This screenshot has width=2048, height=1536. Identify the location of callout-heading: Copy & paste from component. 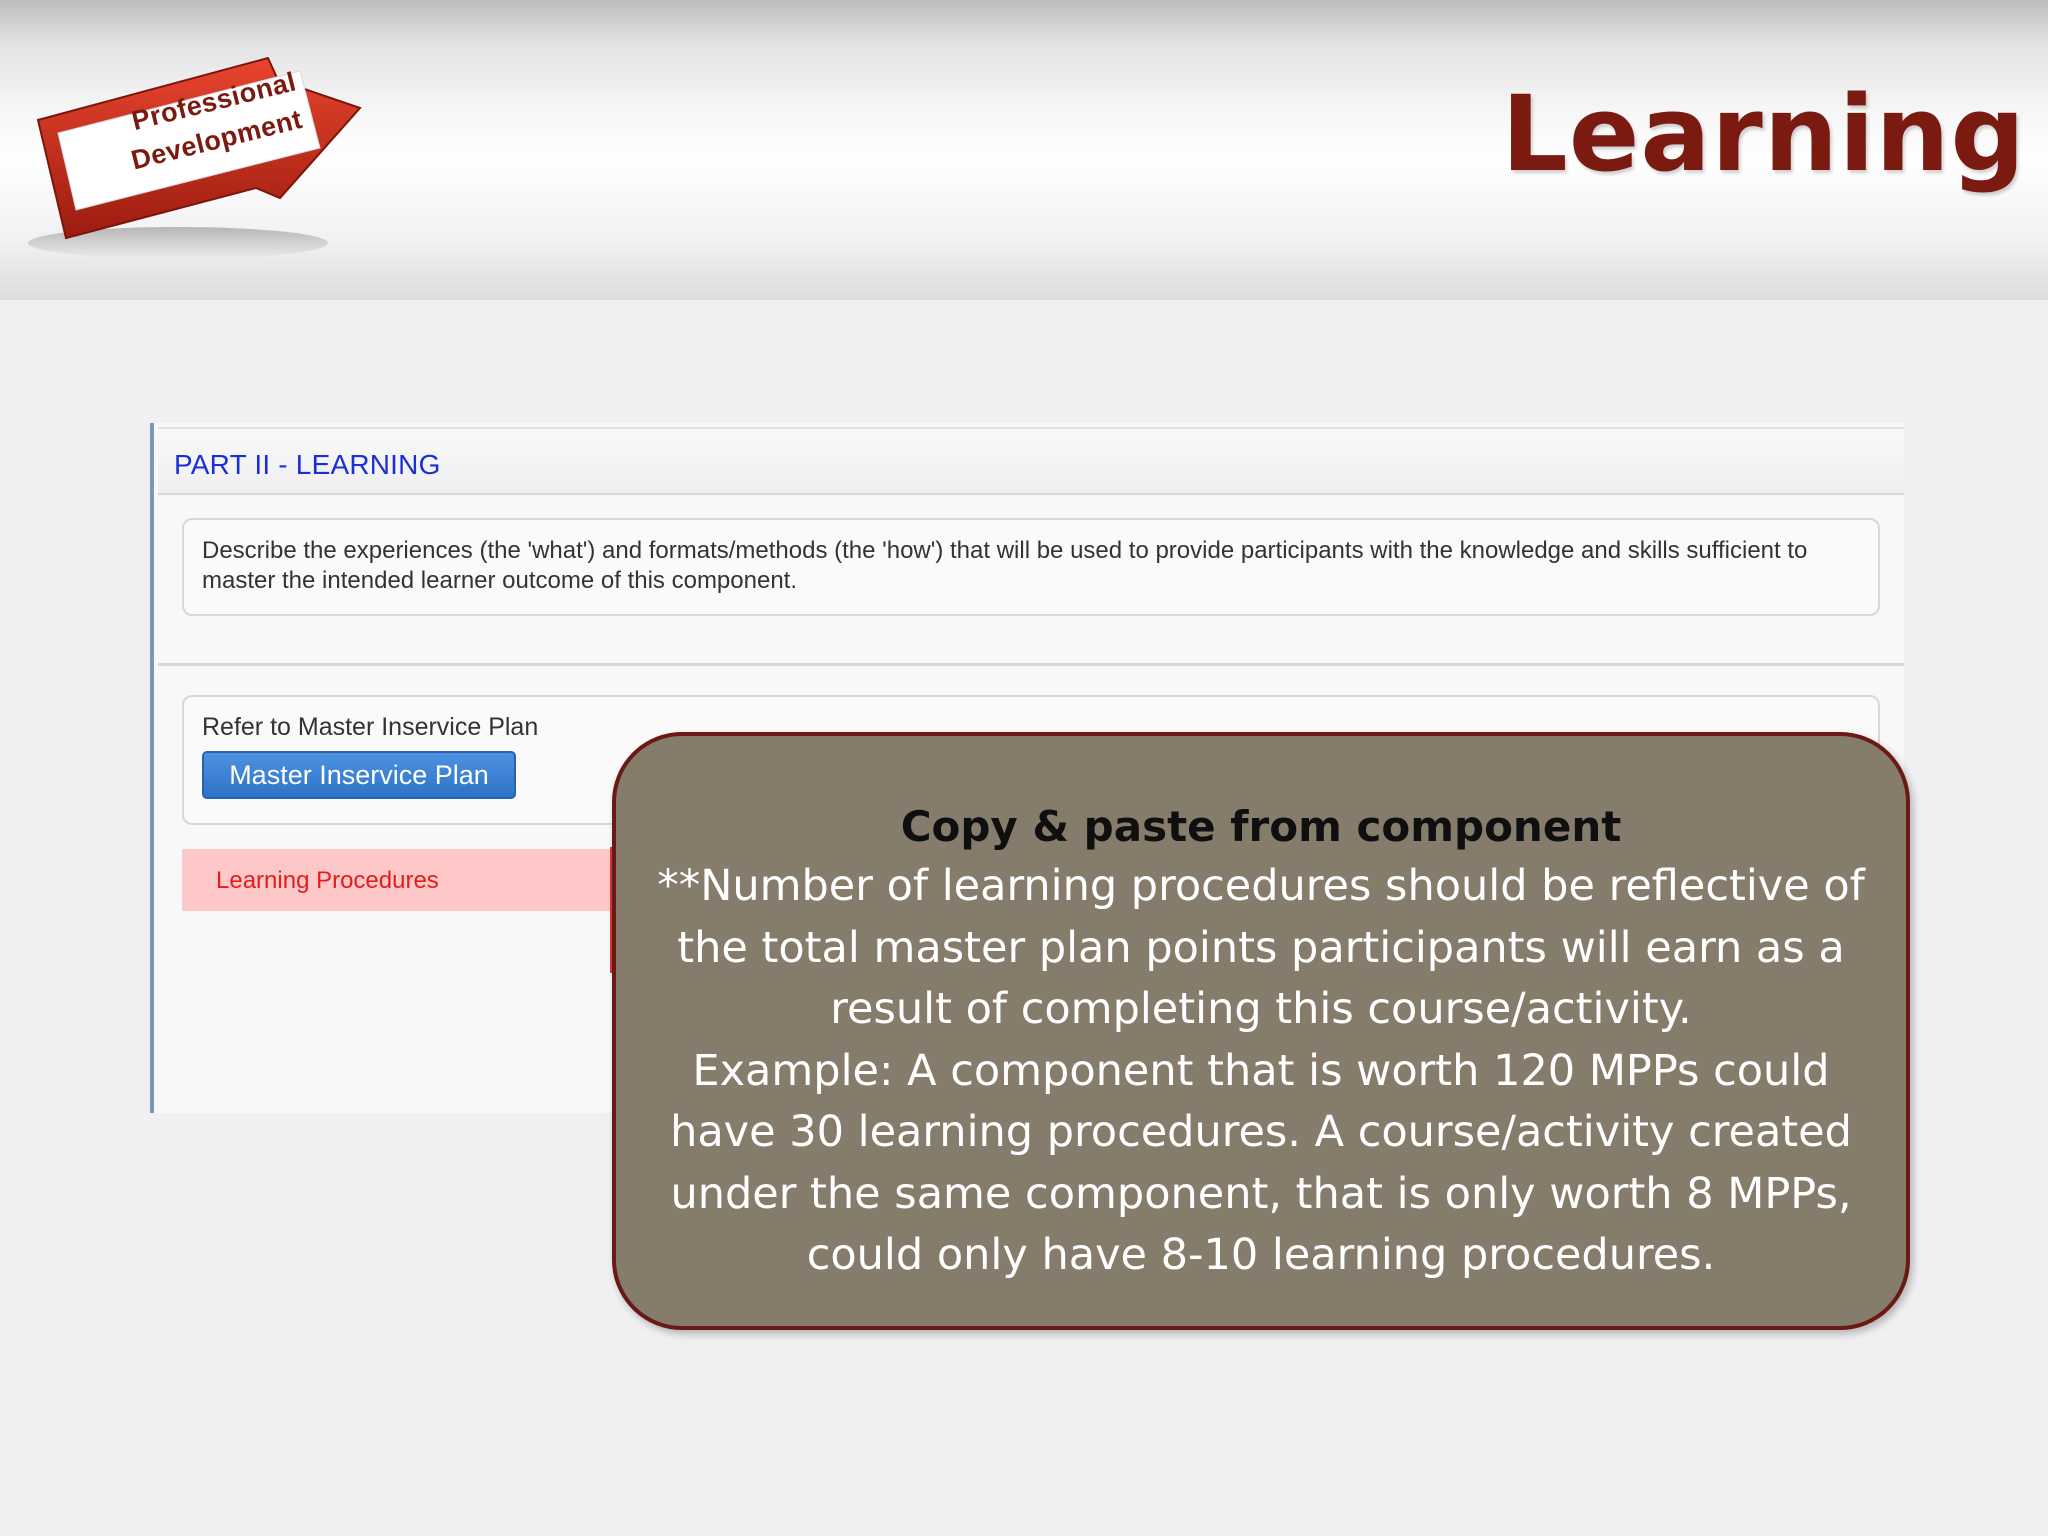
(1261, 826).